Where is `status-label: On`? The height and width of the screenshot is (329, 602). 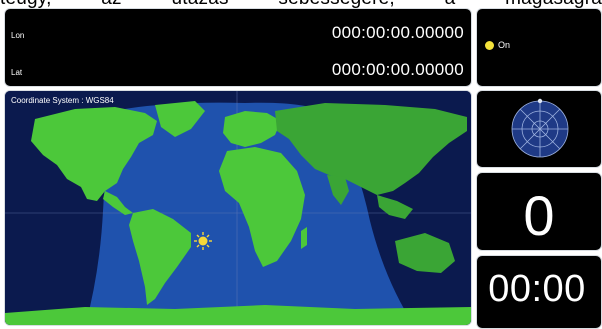 status-label: On is located at coordinates (504, 45).